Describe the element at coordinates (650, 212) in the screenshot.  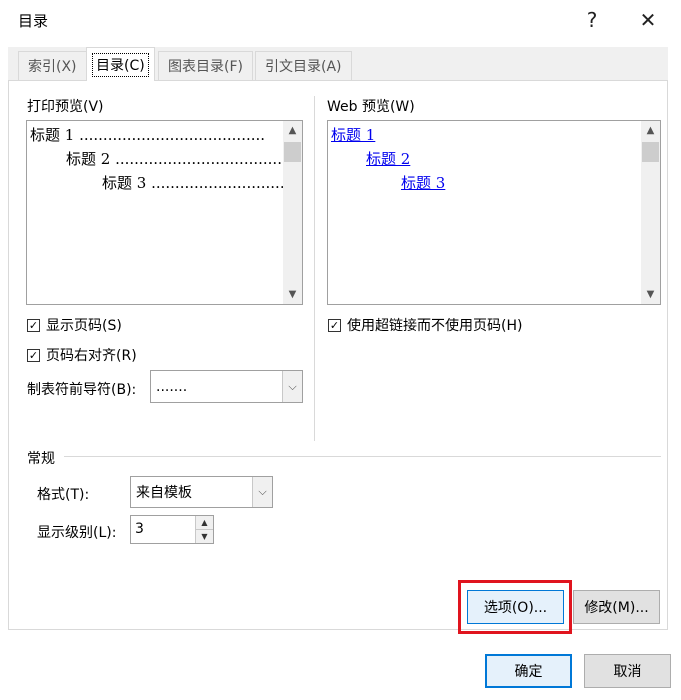
I see `web-preview-scrollbar: ▲ ▼` at that location.